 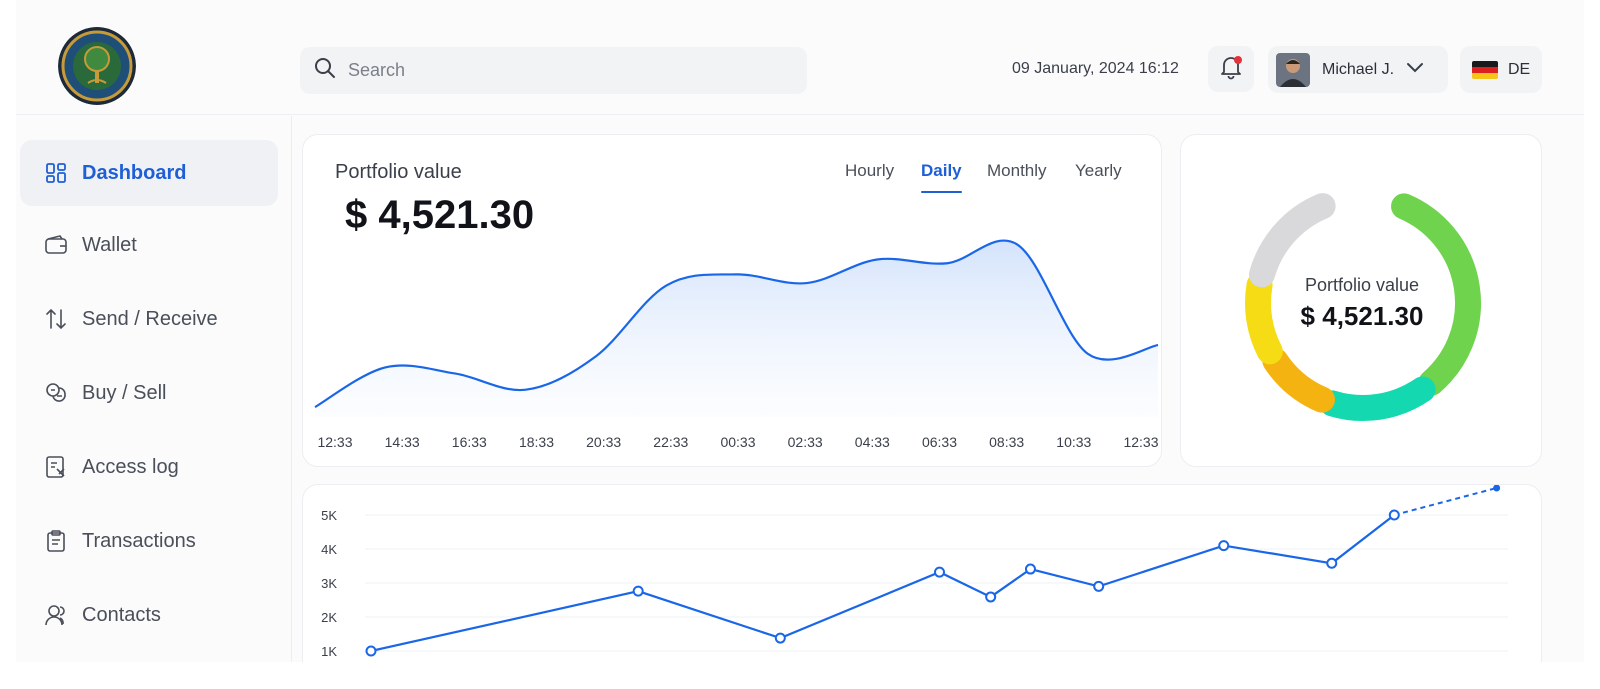 I want to click on y-tick-label: 5K, so click(x=329, y=515).